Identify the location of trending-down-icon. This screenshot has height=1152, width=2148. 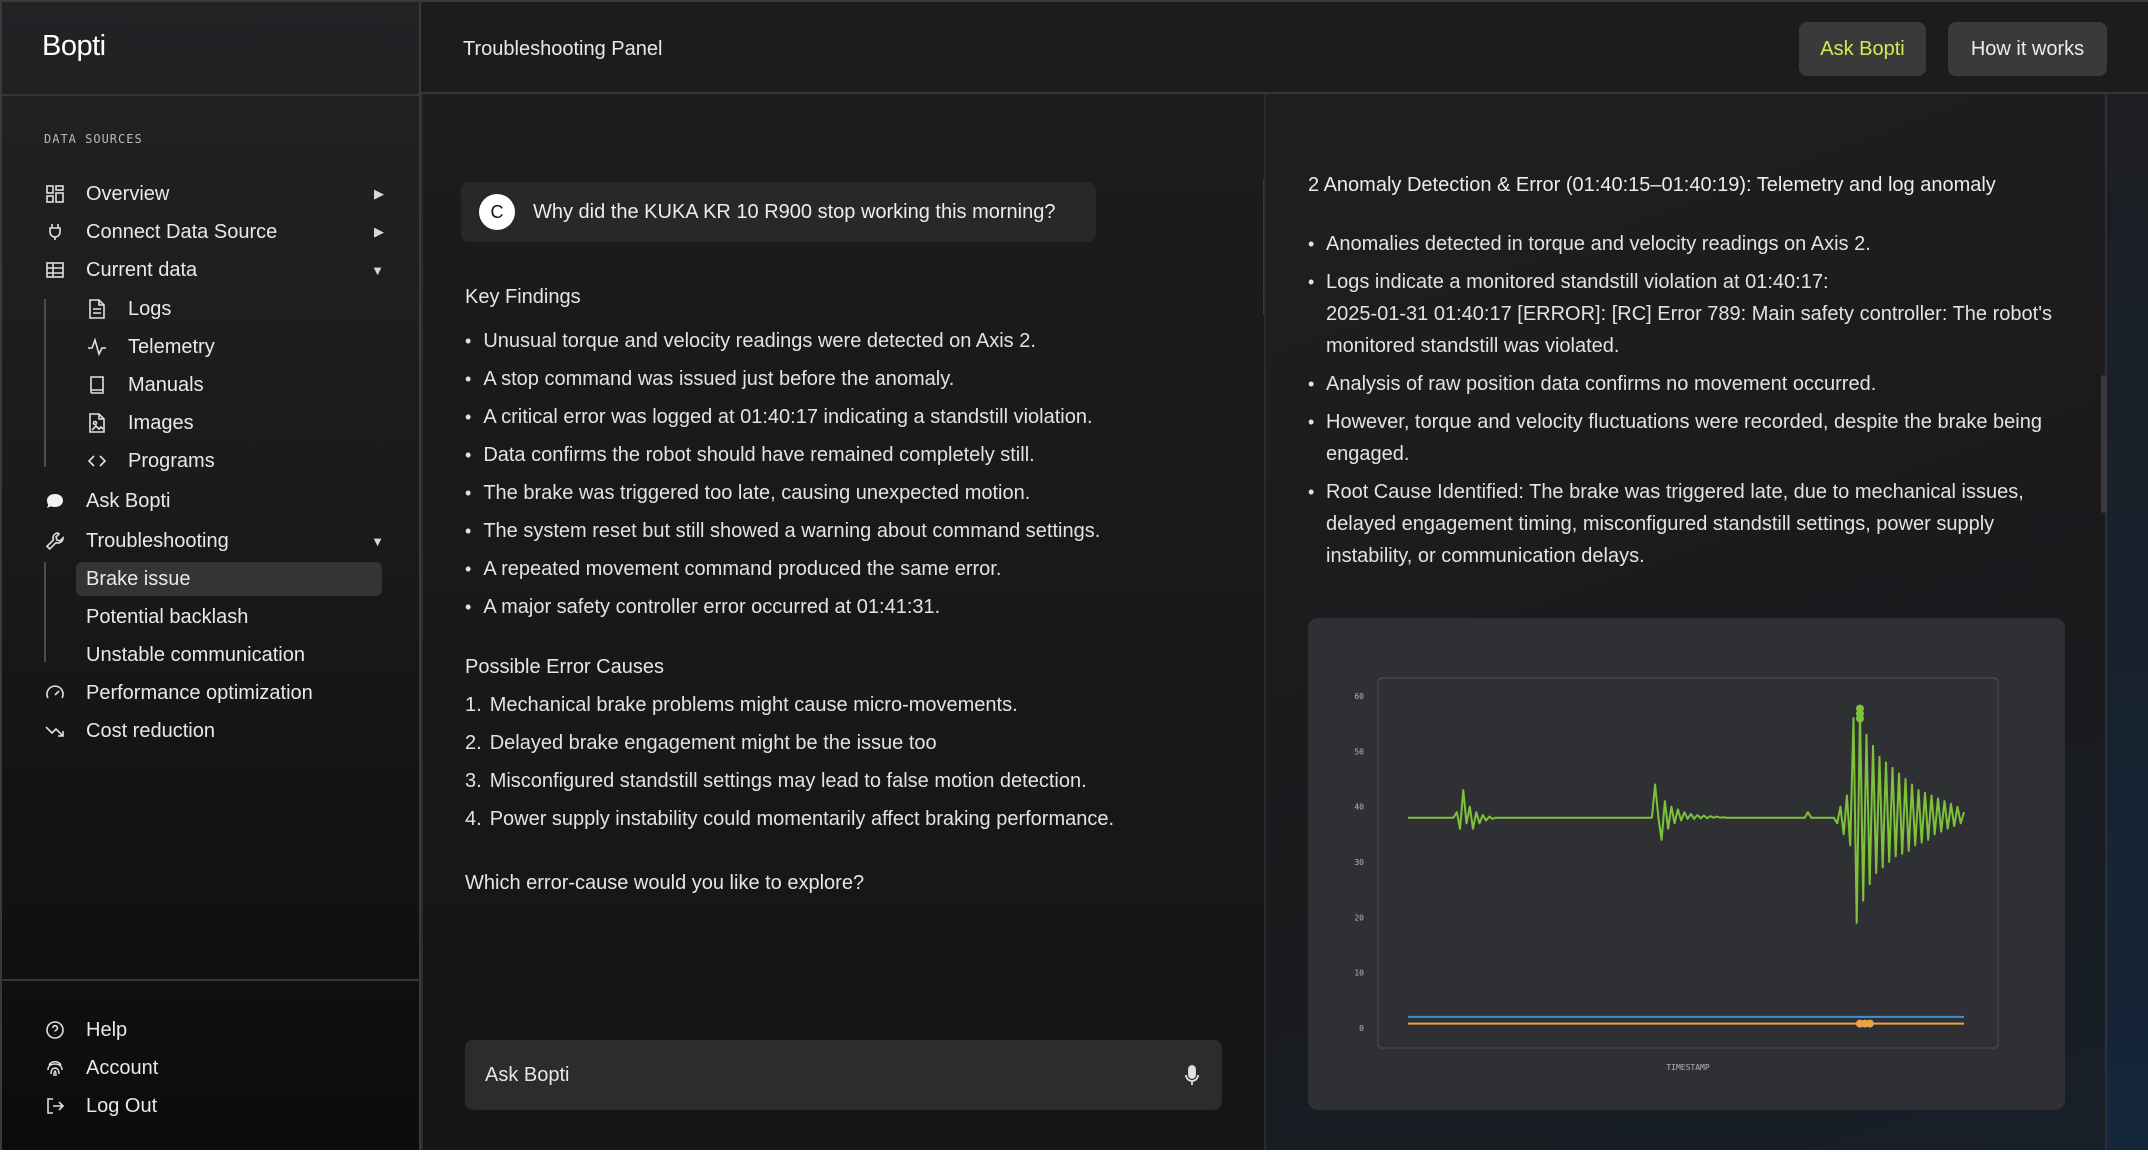
(55, 731).